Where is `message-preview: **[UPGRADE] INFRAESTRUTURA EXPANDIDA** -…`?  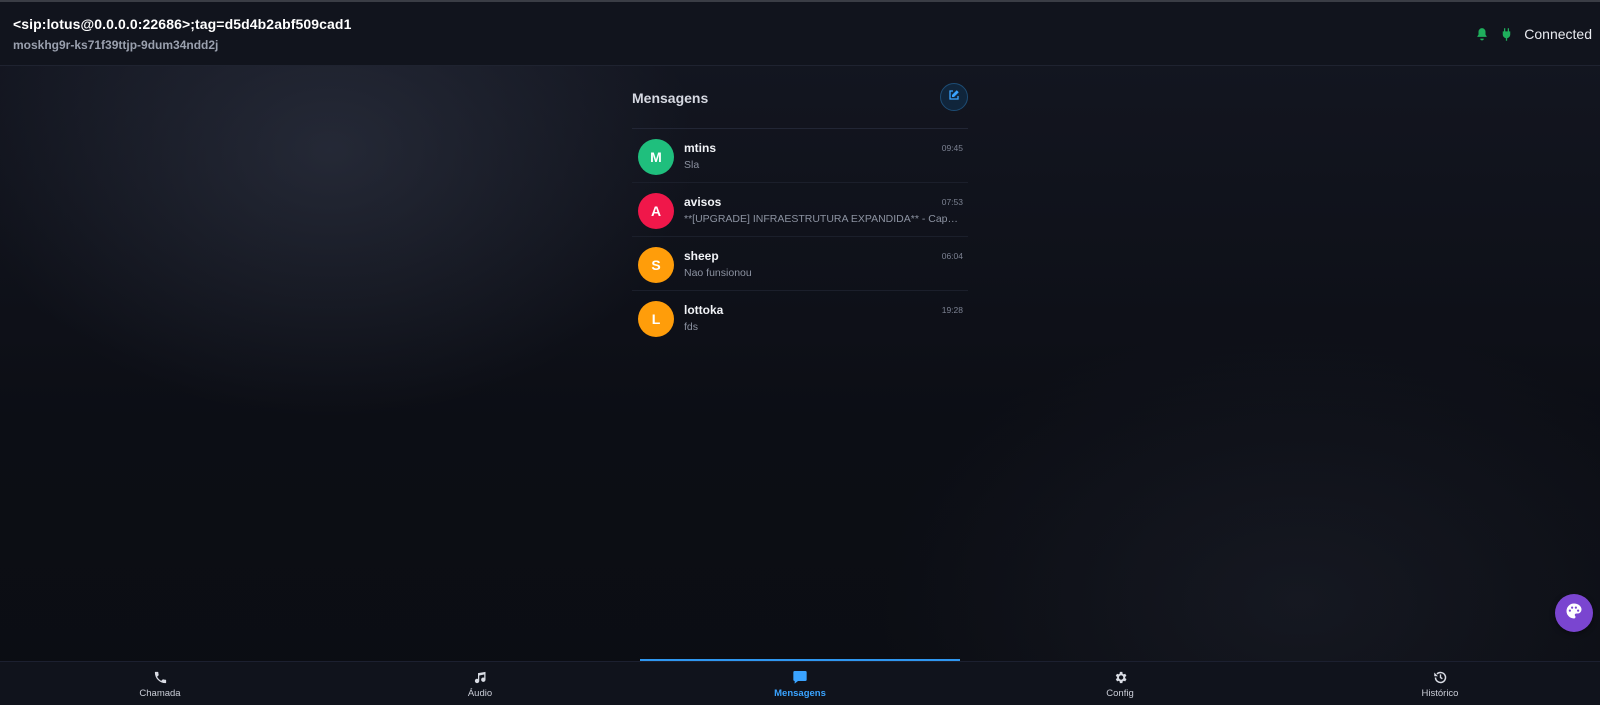 message-preview: **[UPGRADE] INFRAESTRUTURA EXPANDIDA** -… is located at coordinates (823, 219).